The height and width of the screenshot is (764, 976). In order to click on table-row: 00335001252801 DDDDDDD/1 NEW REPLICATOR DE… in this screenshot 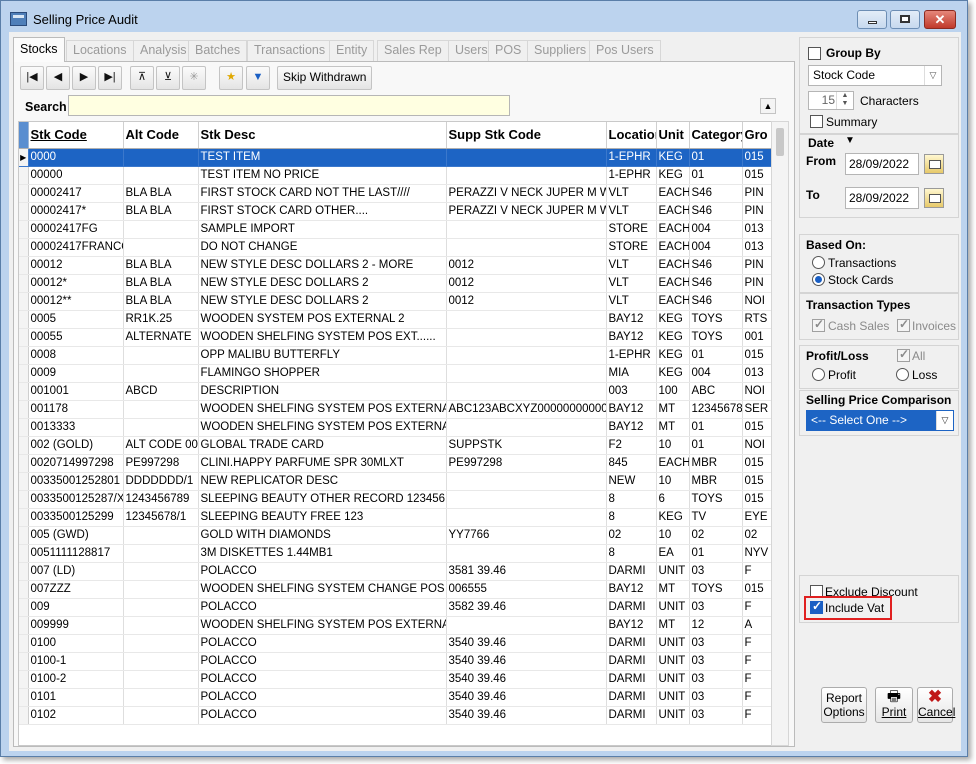, I will do `click(395, 481)`.